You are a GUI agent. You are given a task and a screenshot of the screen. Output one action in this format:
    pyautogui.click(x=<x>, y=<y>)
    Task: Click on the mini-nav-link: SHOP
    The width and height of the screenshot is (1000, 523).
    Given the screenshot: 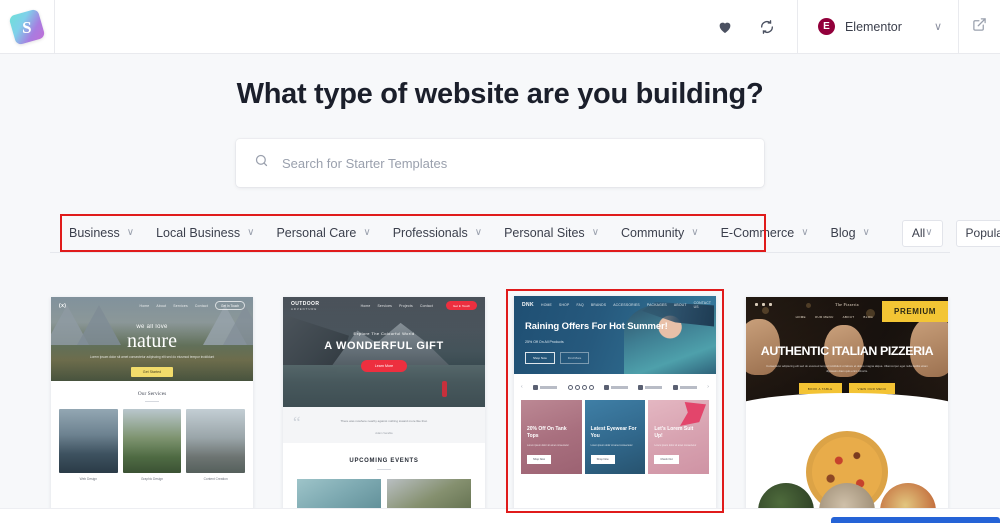 What is the action you would take?
    pyautogui.click(x=564, y=304)
    